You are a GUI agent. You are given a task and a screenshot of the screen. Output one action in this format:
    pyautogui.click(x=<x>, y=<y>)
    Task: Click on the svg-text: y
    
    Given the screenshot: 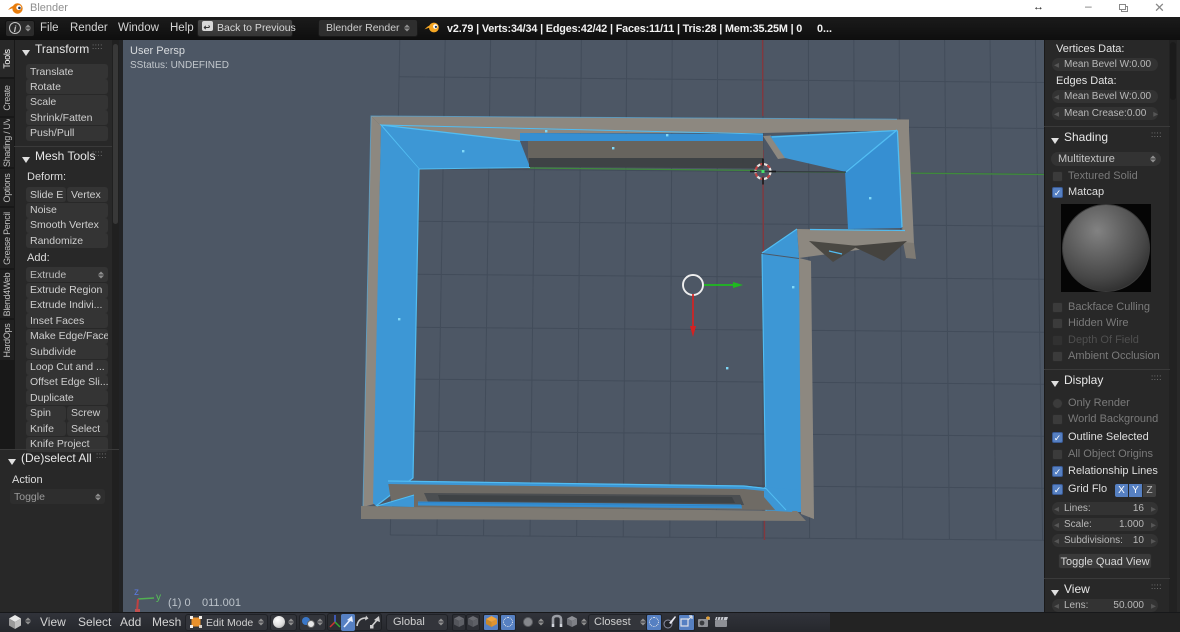 What is the action you would take?
    pyautogui.click(x=158, y=597)
    